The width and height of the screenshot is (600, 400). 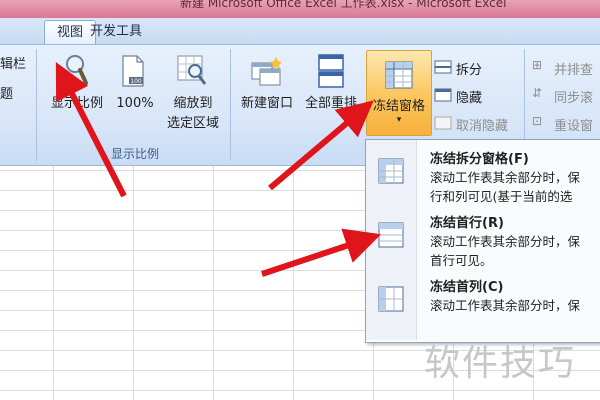 I want to click on watermark: 软件技巧, so click(x=500, y=363).